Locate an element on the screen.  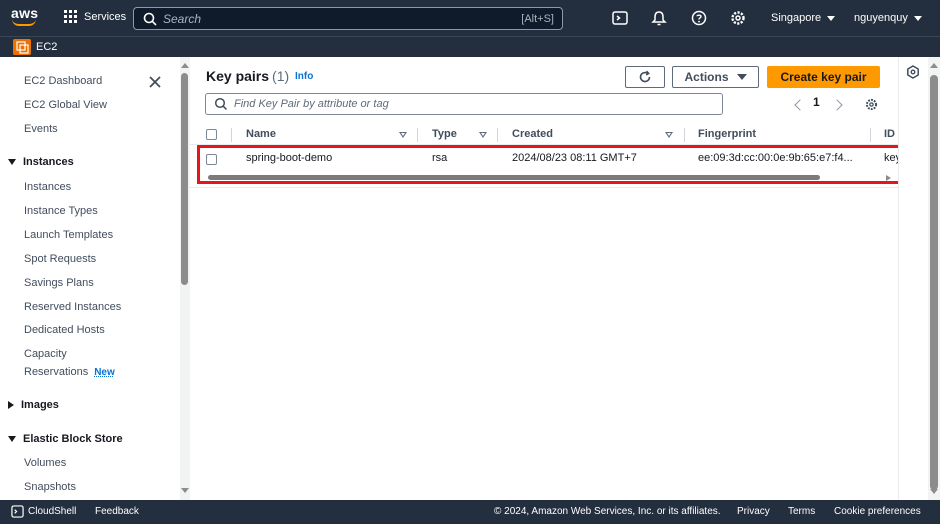
table-horizontal-scrollbar is located at coordinates (514, 177).